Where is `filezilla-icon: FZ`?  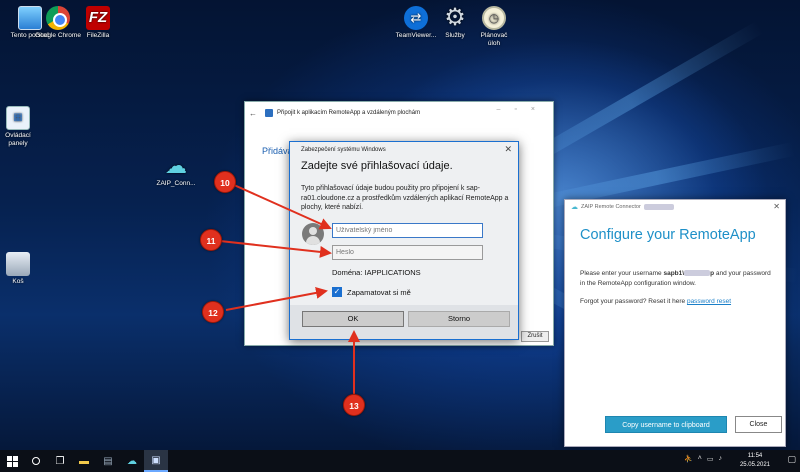 filezilla-icon: FZ is located at coordinates (98, 18).